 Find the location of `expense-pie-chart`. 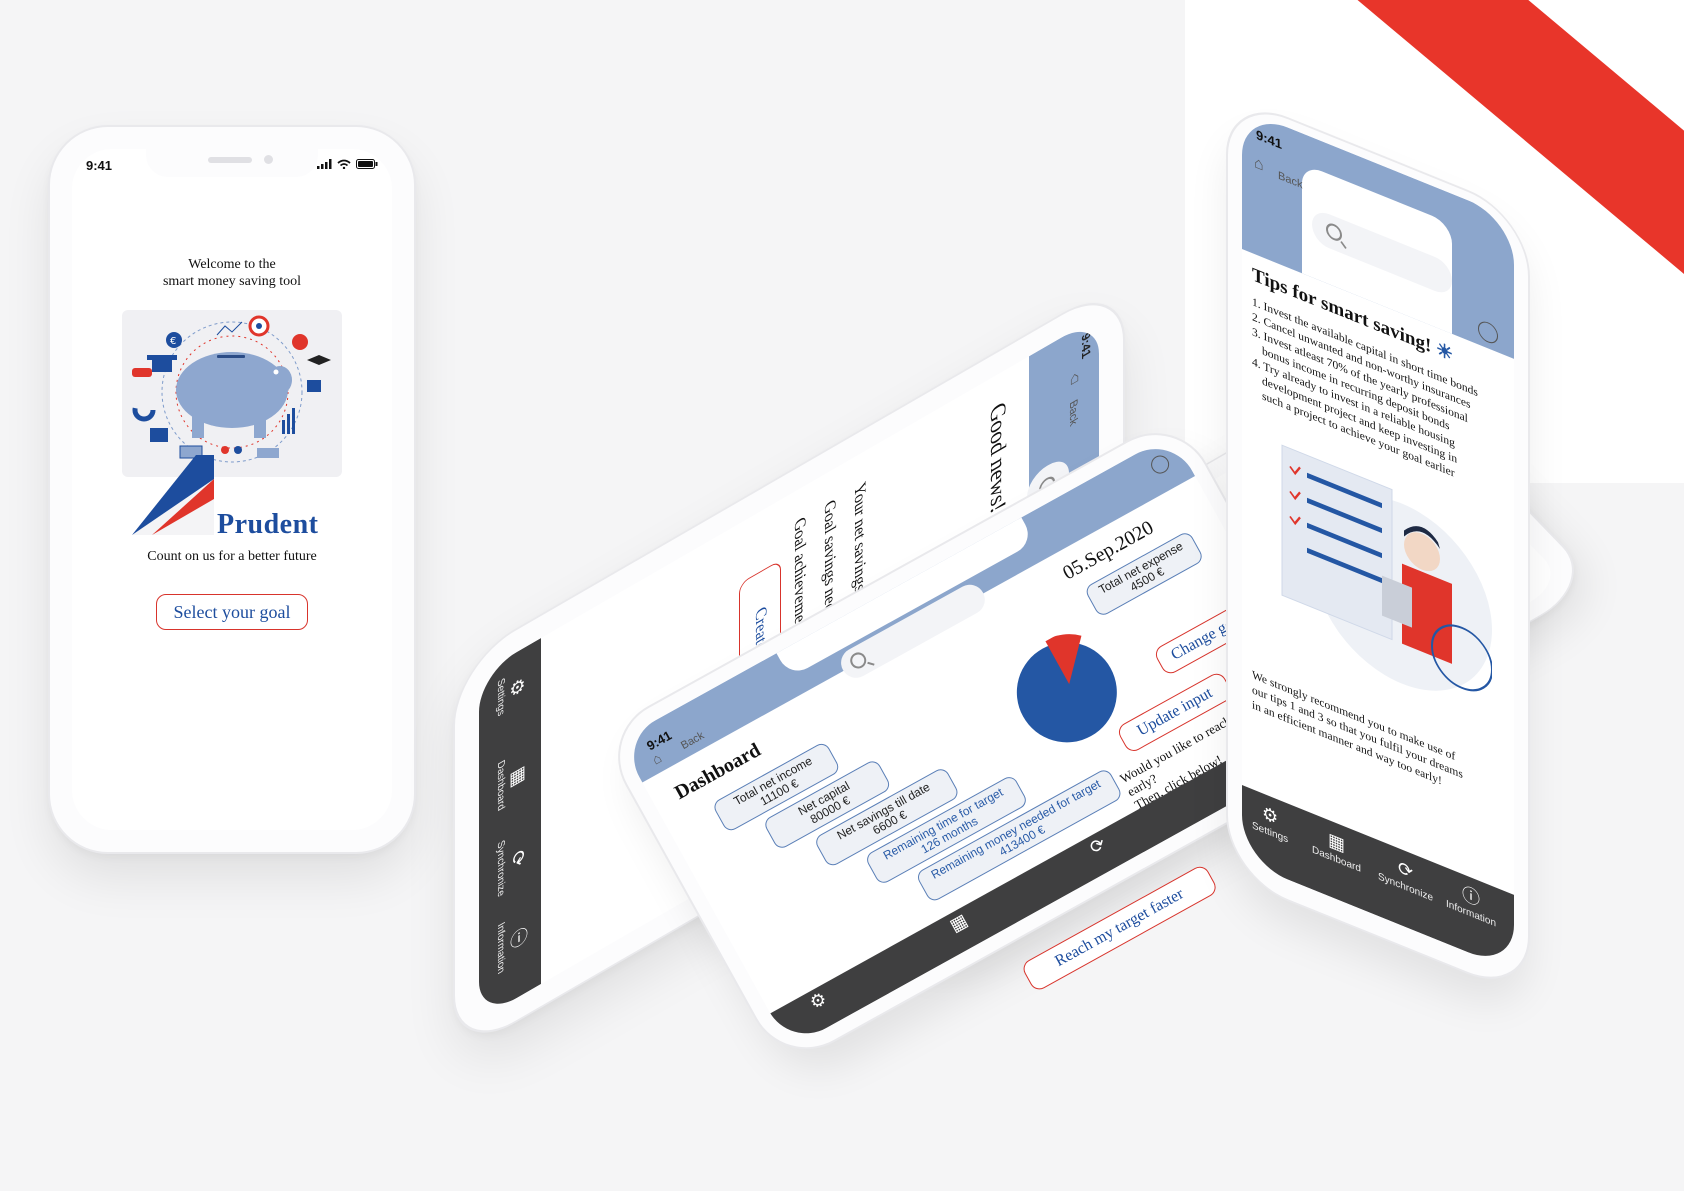

expense-pie-chart is located at coordinates (1066, 688).